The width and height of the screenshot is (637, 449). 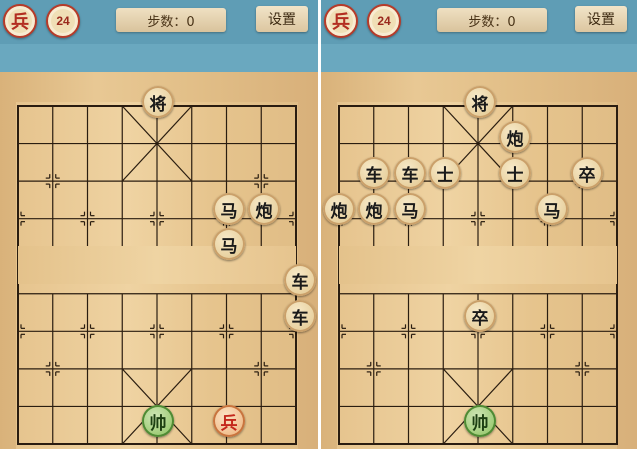 What do you see at coordinates (587, 173) in the screenshot?
I see `piece-pawn-black: 卒` at bounding box center [587, 173].